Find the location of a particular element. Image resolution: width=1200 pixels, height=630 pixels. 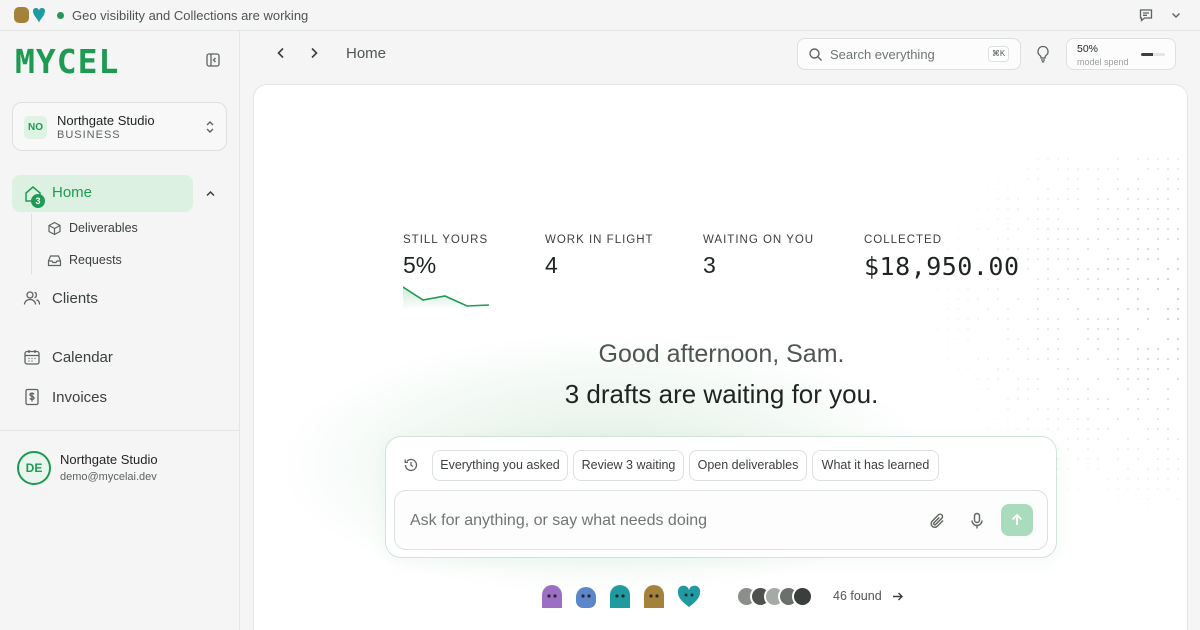

forward-arrow-icon is located at coordinates (314, 53).